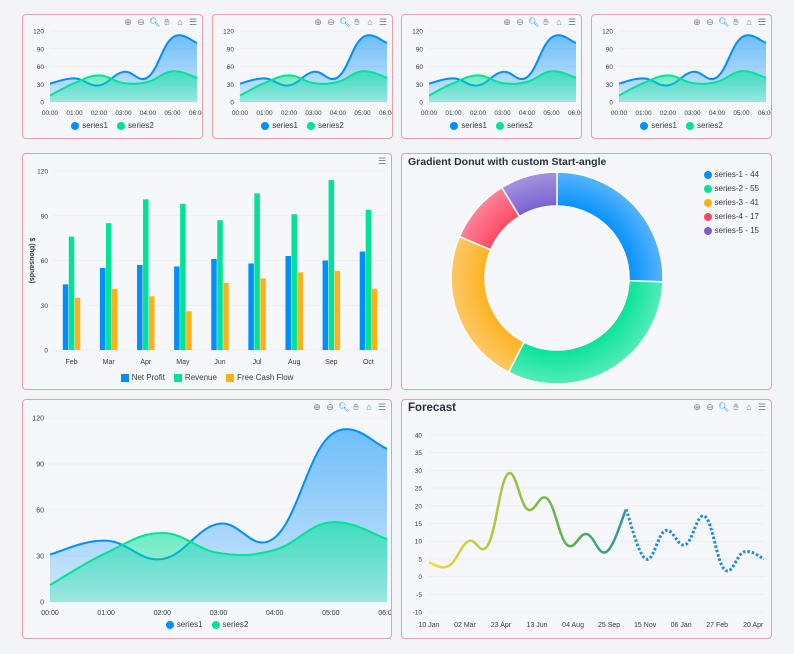 This screenshot has width=794, height=654. What do you see at coordinates (717, 625) in the screenshot?
I see `x-tick-label: 27 Feb` at bounding box center [717, 625].